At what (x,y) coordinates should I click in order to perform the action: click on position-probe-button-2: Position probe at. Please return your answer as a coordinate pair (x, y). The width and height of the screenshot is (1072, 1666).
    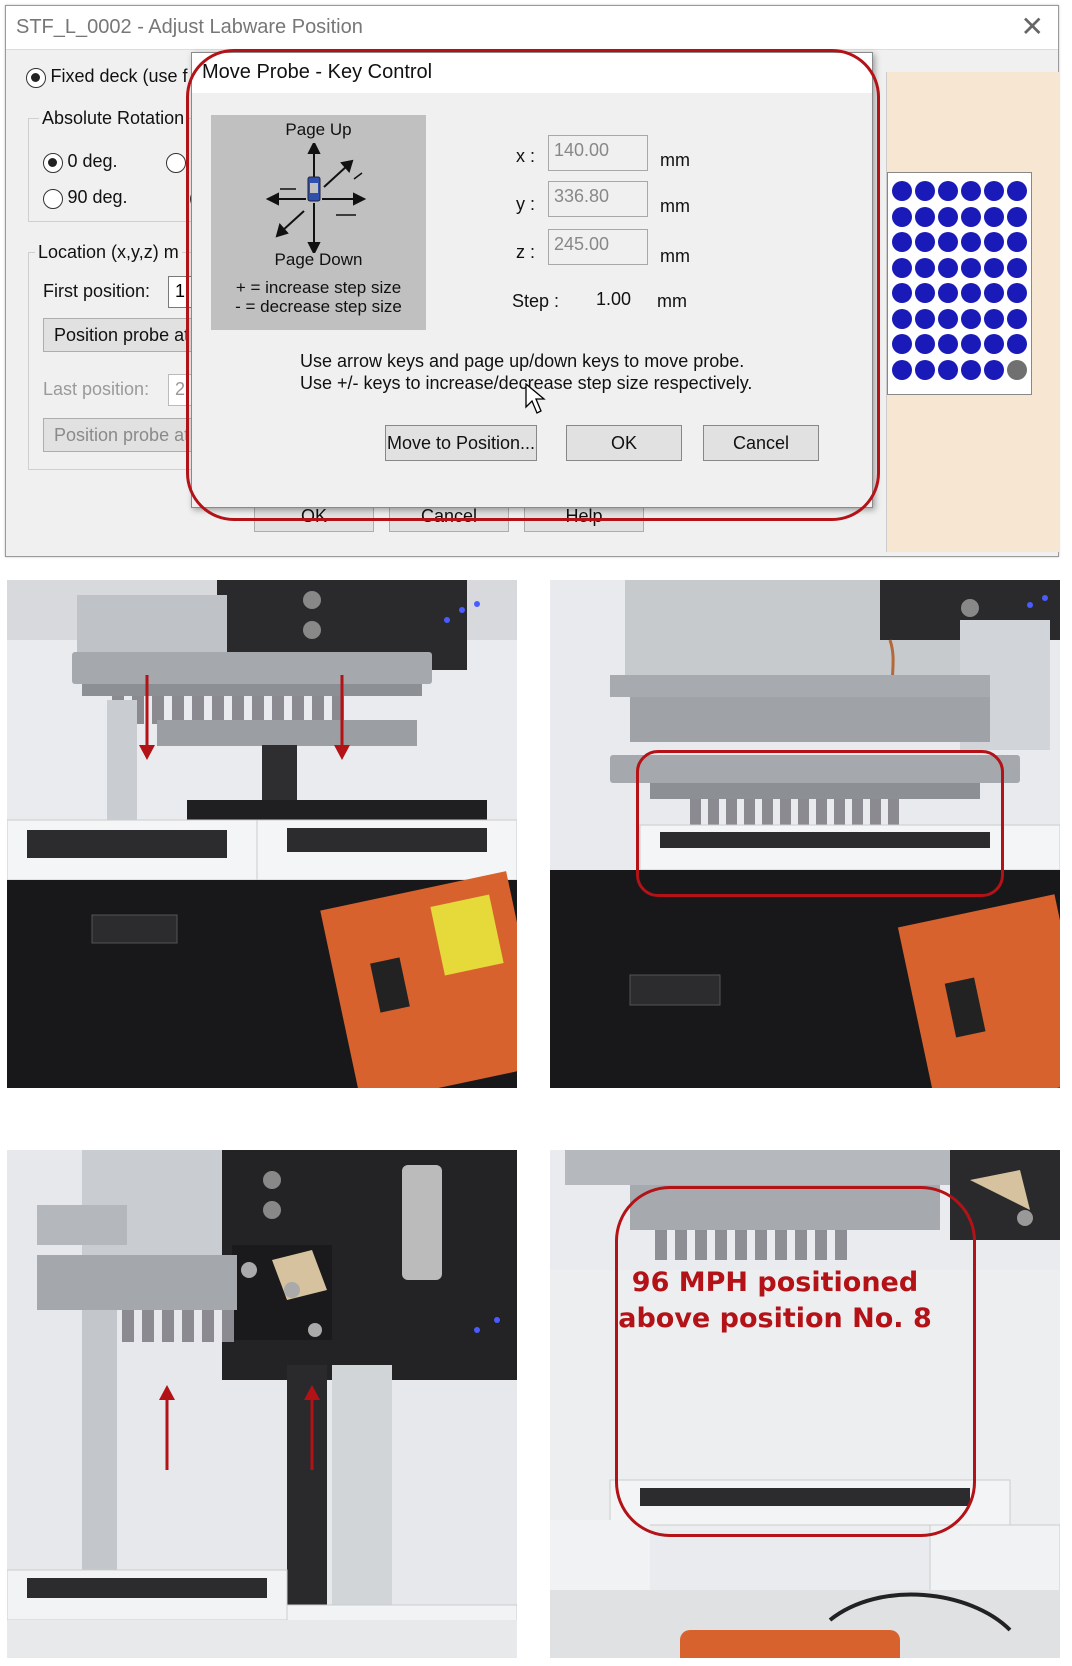
    Looking at the image, I should click on (120, 435).